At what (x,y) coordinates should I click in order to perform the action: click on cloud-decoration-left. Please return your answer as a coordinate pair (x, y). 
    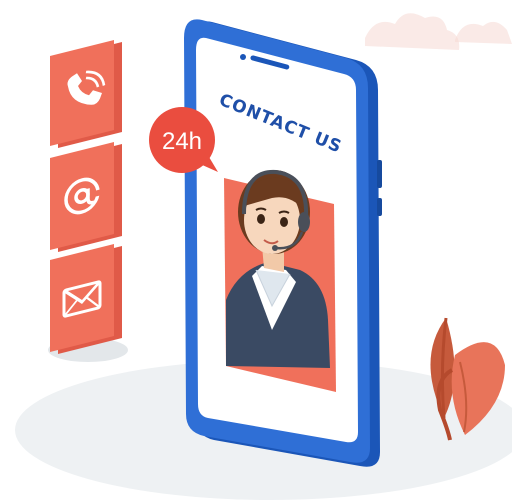
    Looking at the image, I should click on (412, 31).